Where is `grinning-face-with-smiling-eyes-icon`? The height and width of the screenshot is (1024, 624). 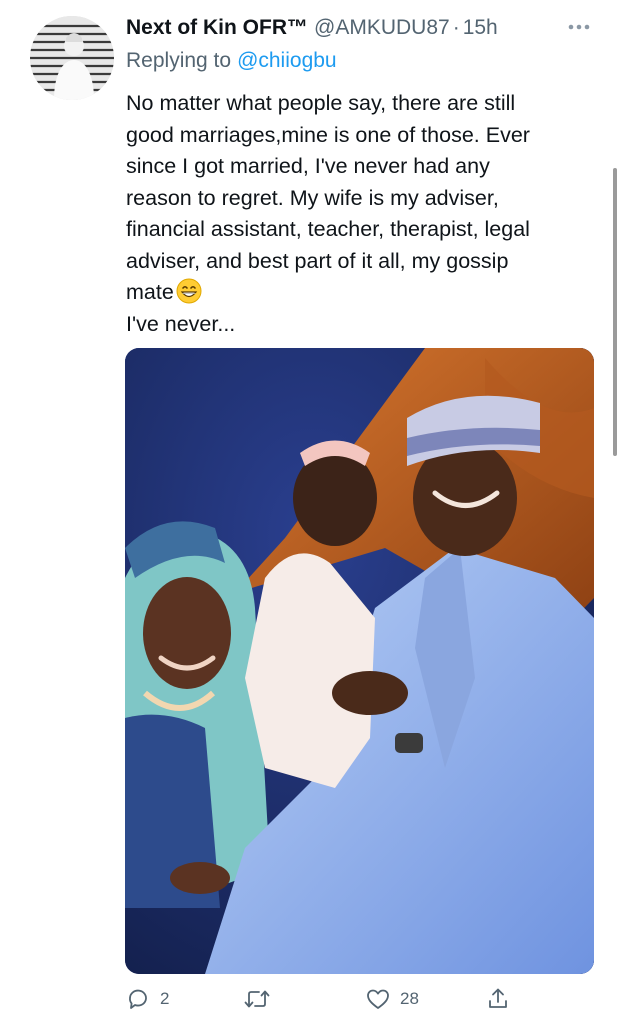 grinning-face-with-smiling-eyes-icon is located at coordinates (189, 291).